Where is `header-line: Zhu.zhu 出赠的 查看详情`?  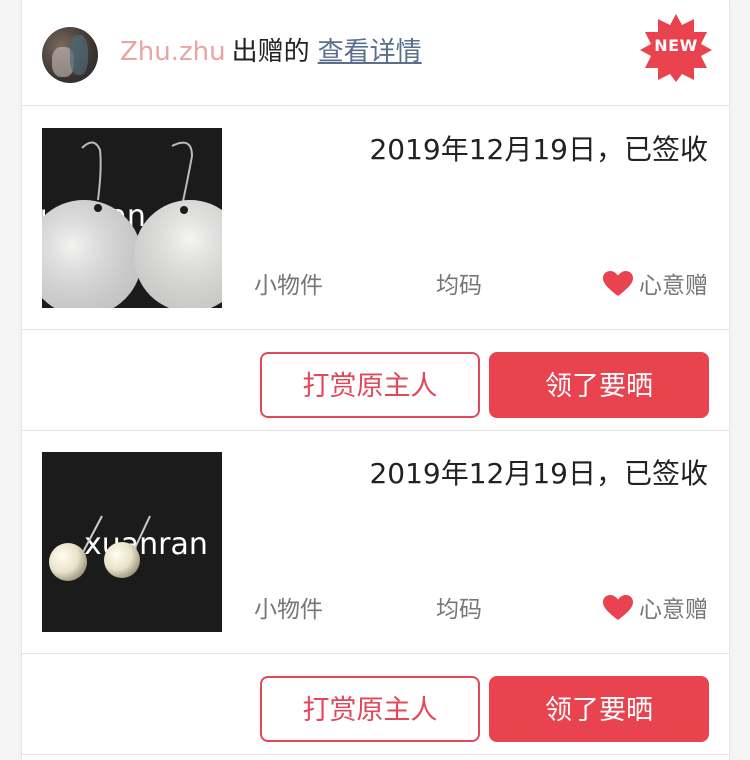
header-line: Zhu.zhu 出赠的 查看详情 is located at coordinates (271, 52).